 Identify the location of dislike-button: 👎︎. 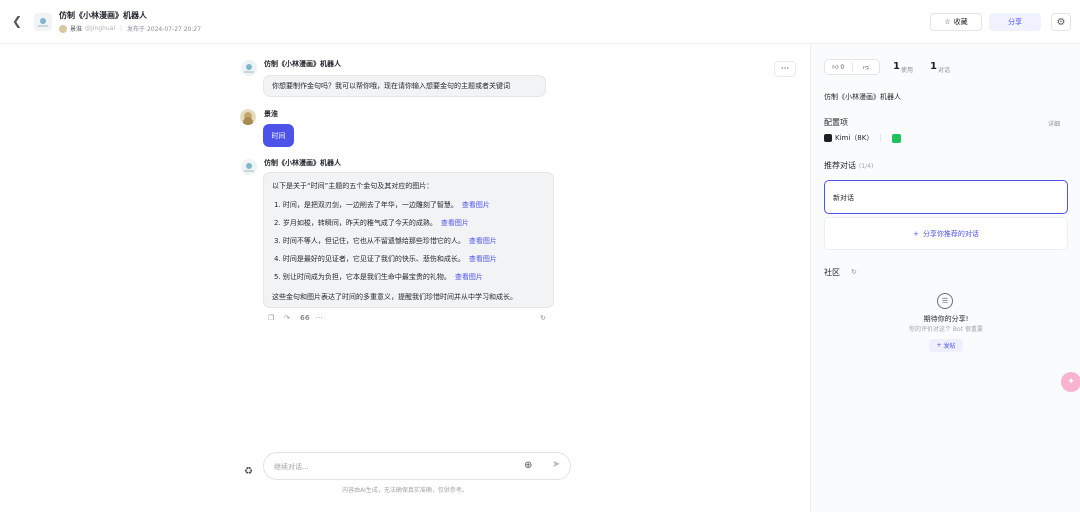
(866, 67).